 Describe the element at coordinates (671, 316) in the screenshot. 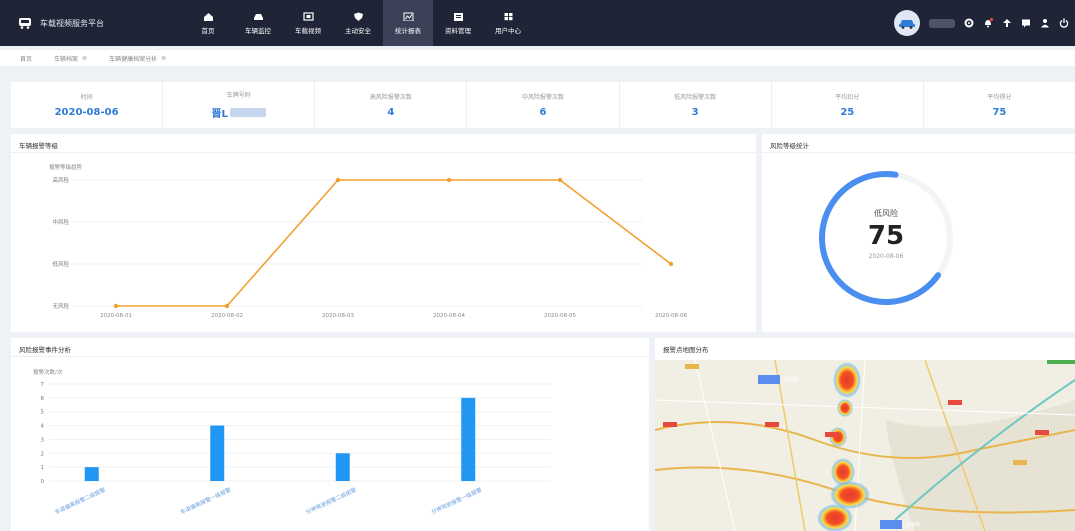

I see `x-tick-label: 2020-08-06` at that location.